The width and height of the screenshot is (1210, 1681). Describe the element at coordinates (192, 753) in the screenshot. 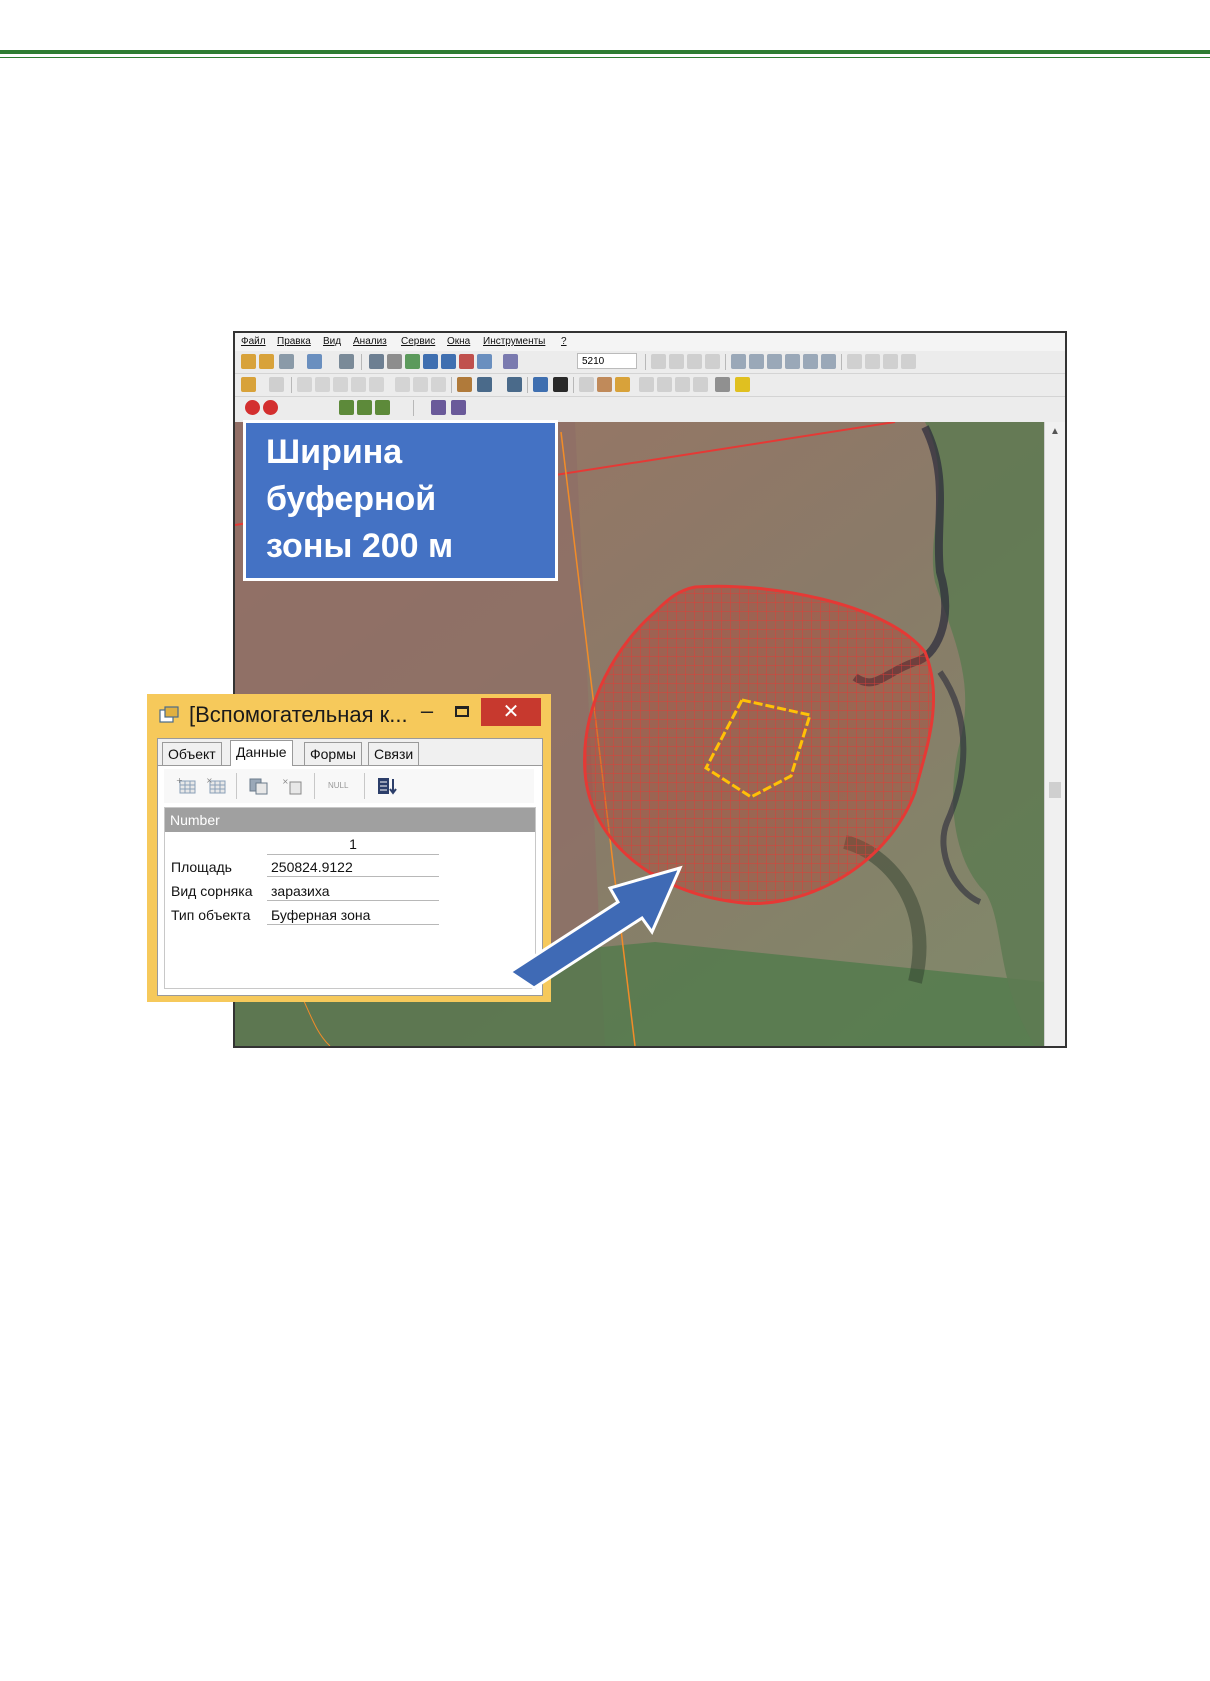

I see `tab-object: Объект` at that location.